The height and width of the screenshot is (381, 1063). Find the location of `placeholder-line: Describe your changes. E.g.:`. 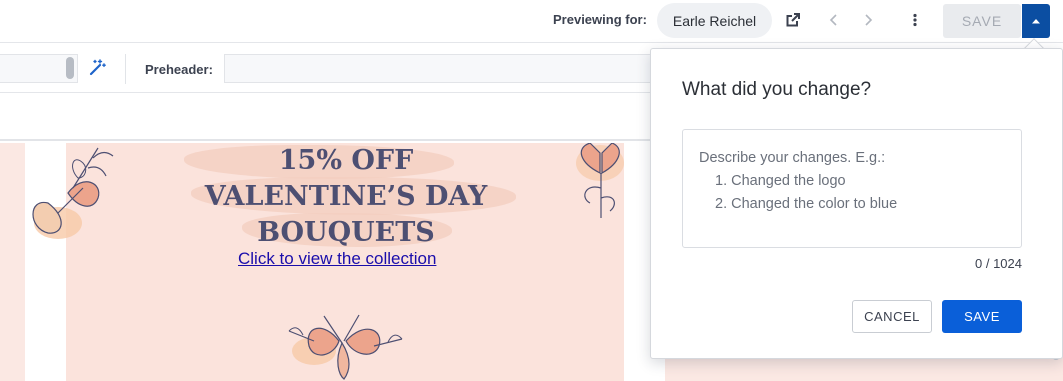

placeholder-line: Describe your changes. E.g.: is located at coordinates (792, 158).